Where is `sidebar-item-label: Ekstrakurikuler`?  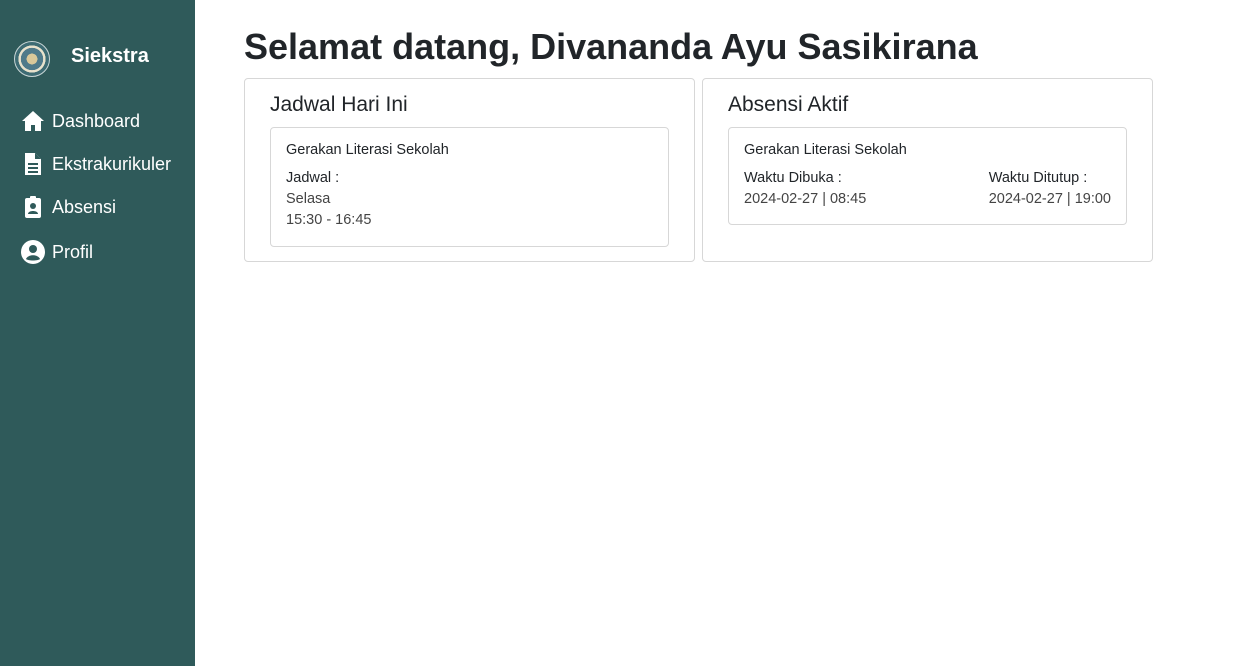 sidebar-item-label: Ekstrakurikuler is located at coordinates (112, 163).